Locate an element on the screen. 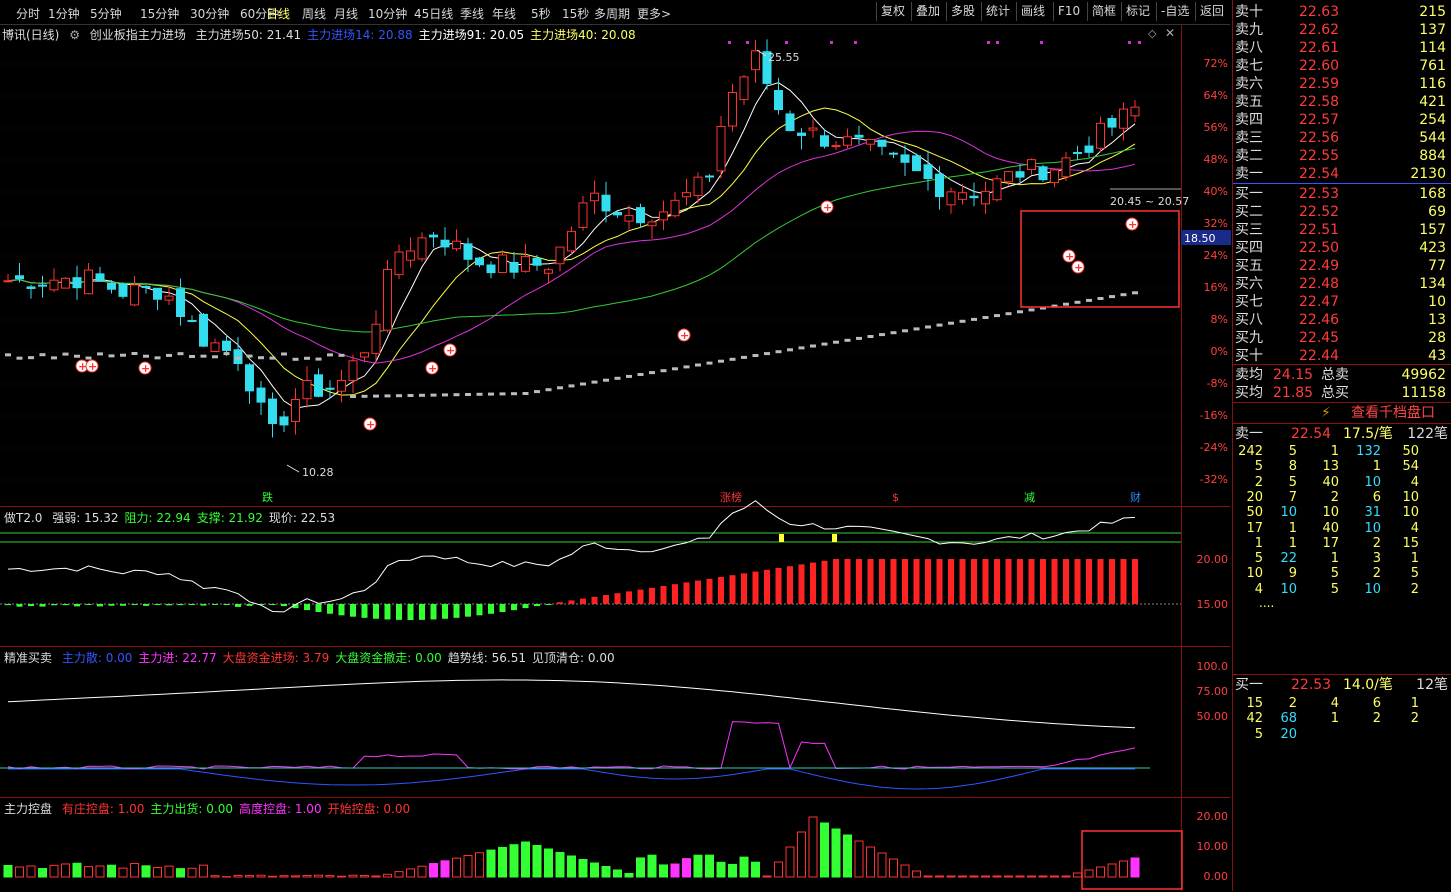 The height and width of the screenshot is (892, 1451). book-row: 买九22.4528 is located at coordinates (1342, 338).